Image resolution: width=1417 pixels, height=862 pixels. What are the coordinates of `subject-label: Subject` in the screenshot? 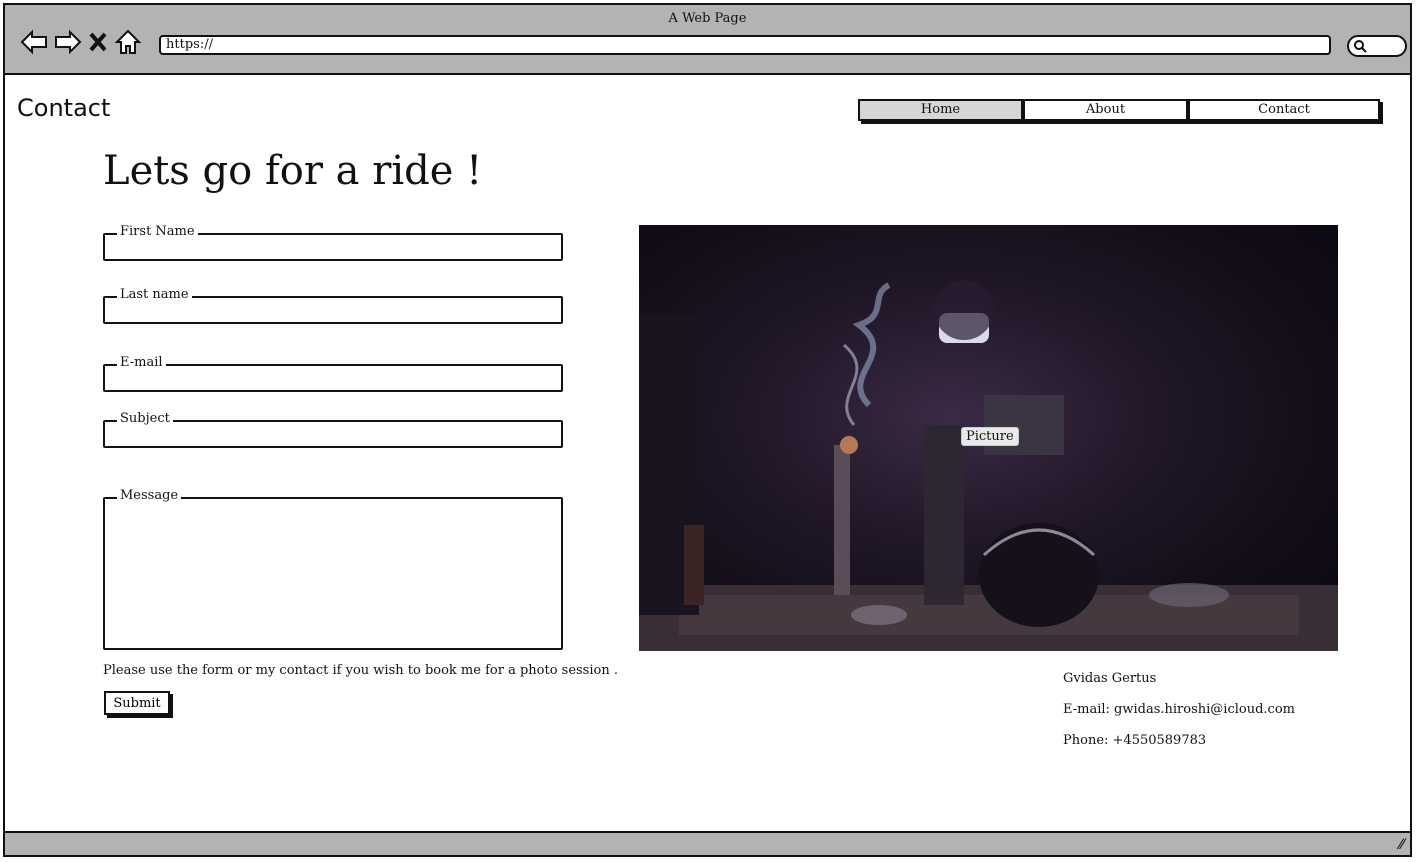 It's located at (145, 419).